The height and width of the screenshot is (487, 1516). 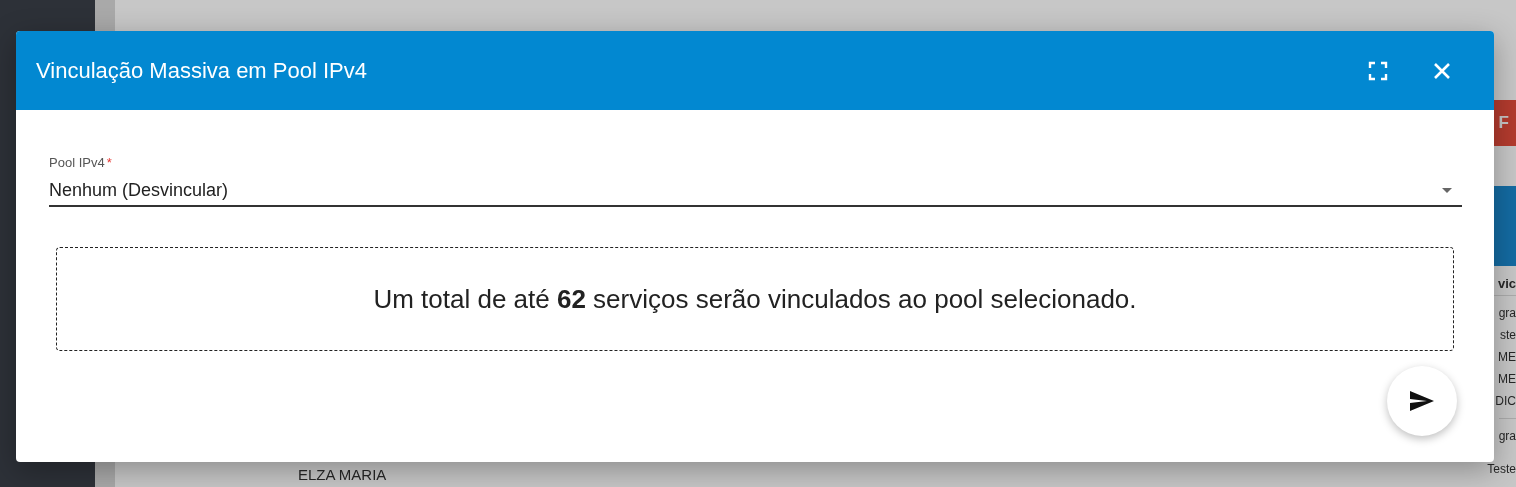 What do you see at coordinates (1442, 70) in the screenshot?
I see `close-icon` at bounding box center [1442, 70].